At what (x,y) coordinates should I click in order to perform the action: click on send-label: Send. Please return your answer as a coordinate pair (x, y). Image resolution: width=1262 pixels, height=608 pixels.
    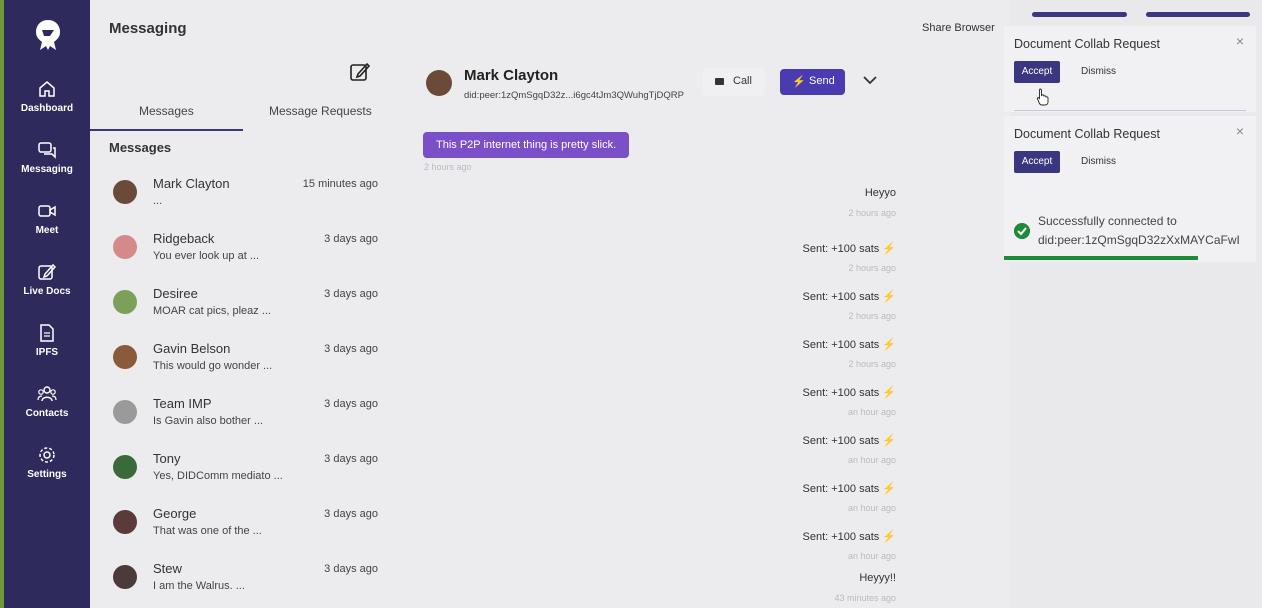
    Looking at the image, I should click on (822, 81).